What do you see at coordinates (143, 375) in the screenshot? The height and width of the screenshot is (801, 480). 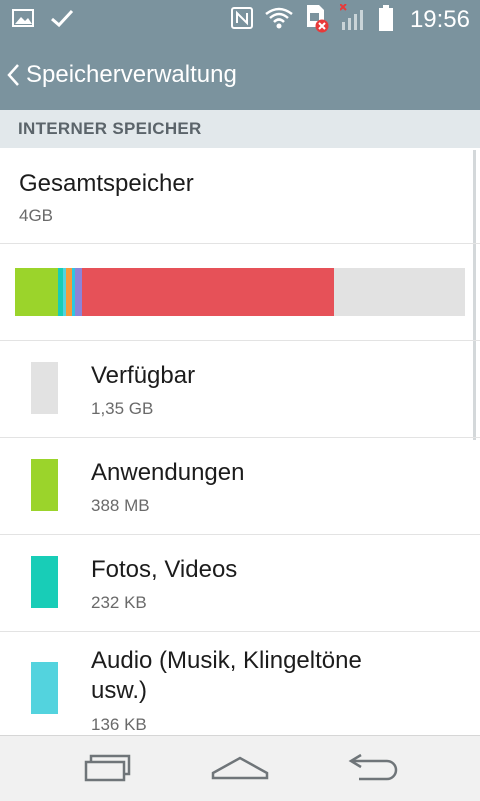 I see `item-label: Verfügbar` at bounding box center [143, 375].